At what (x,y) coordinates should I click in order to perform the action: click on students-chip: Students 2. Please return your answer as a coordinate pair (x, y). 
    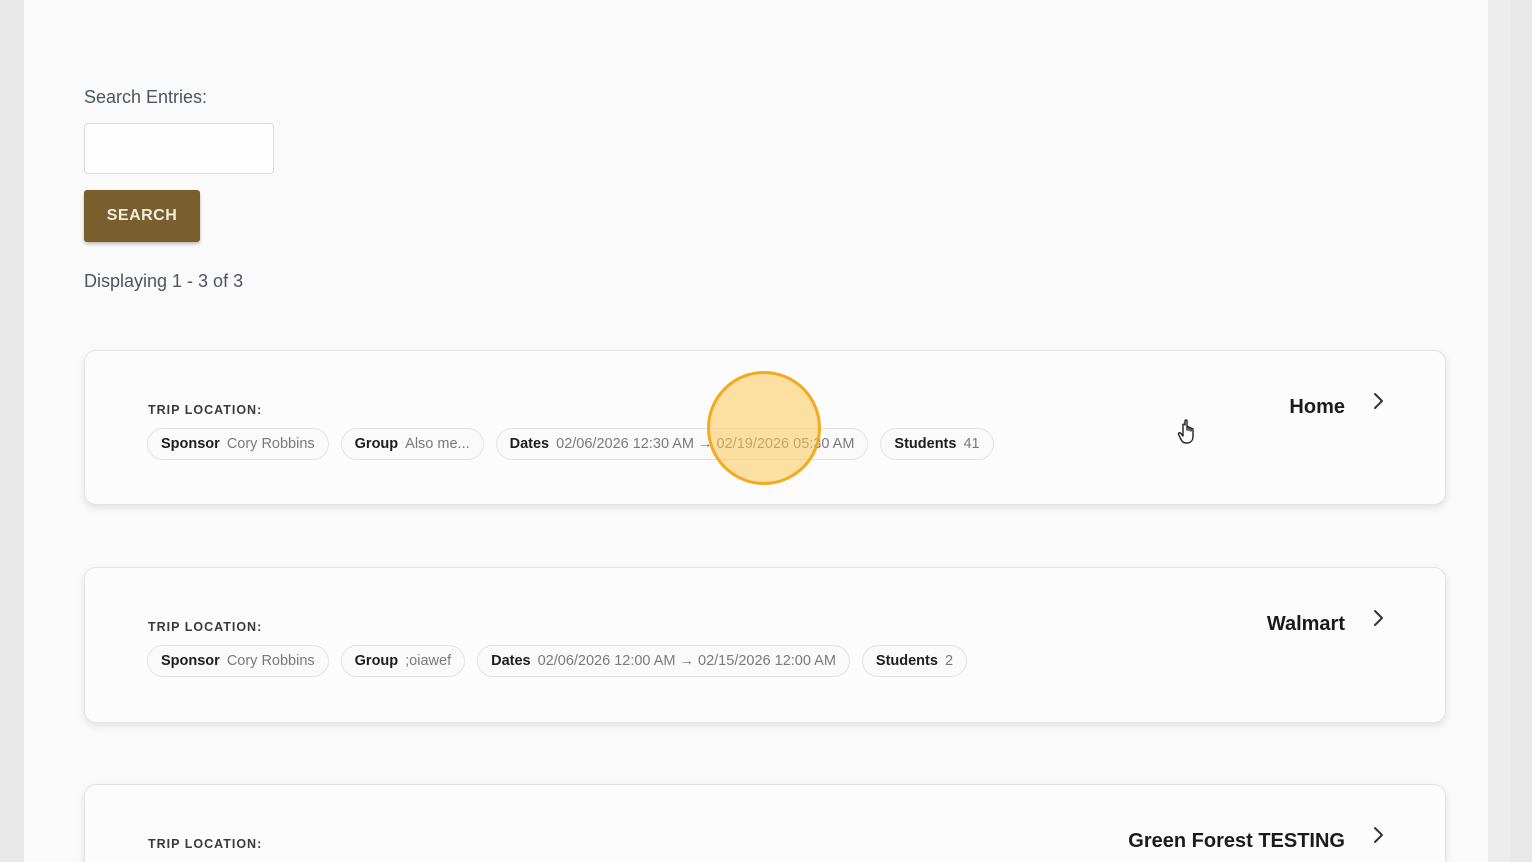
    Looking at the image, I should click on (914, 661).